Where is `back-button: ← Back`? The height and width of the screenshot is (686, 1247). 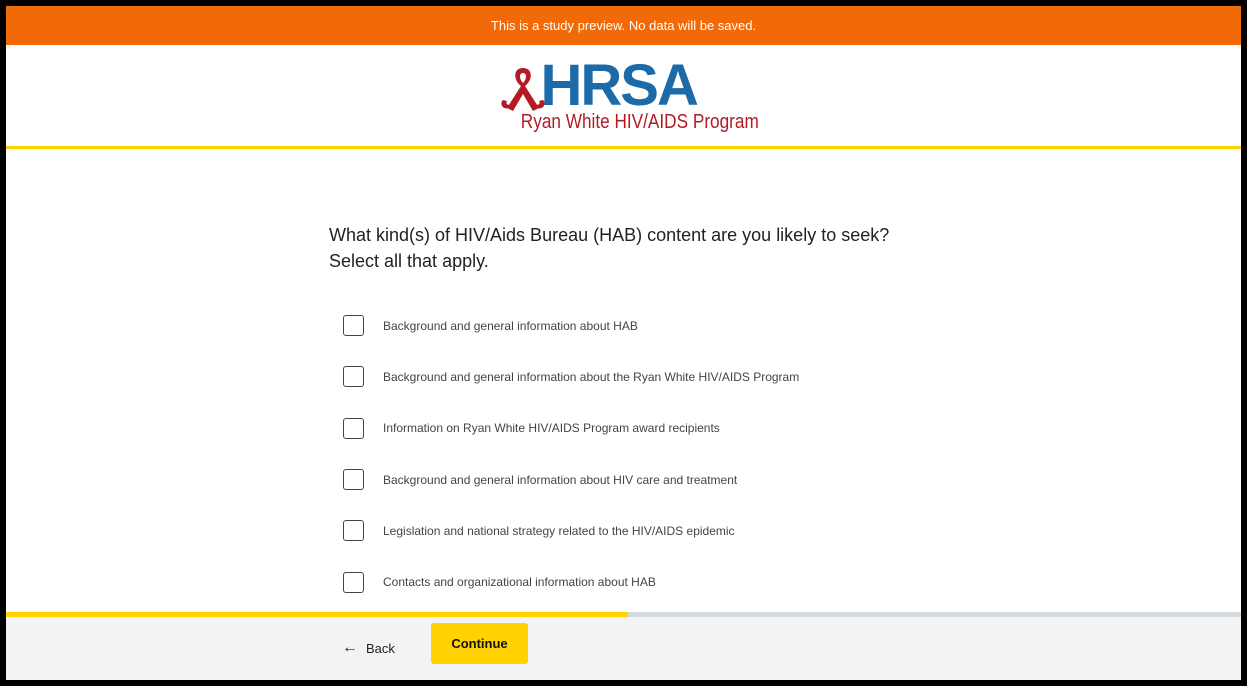
back-button: ← Back is located at coordinates (377, 648).